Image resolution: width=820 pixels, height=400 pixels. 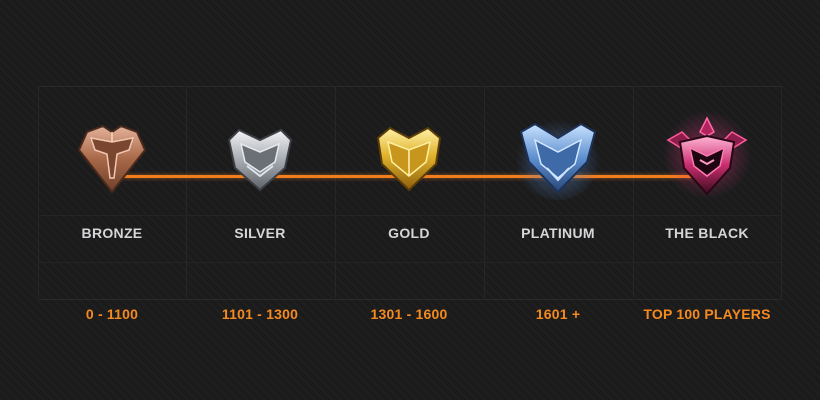 What do you see at coordinates (707, 155) in the screenshot?
I see `the-black-rank-icon` at bounding box center [707, 155].